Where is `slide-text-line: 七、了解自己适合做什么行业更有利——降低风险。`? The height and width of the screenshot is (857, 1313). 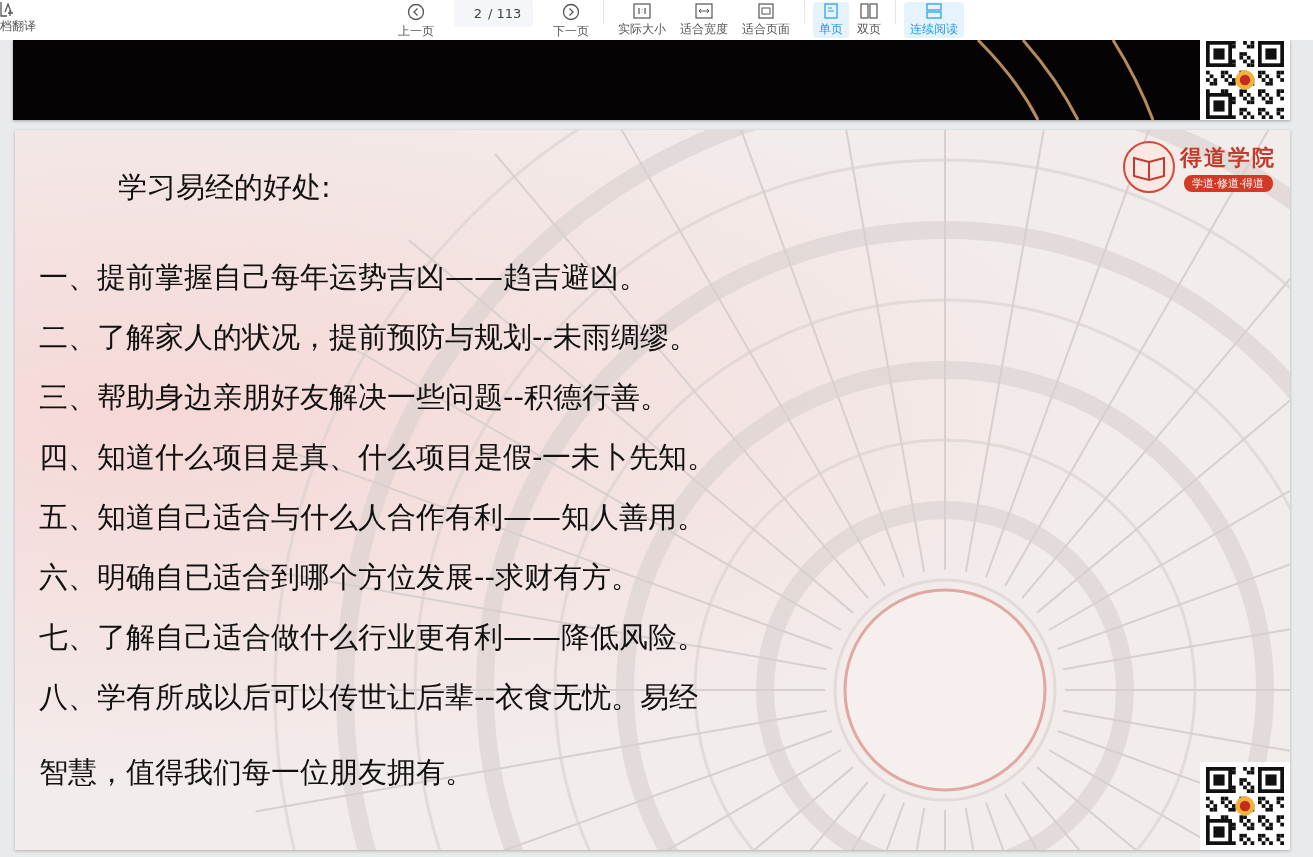
slide-text-line: 七、了解自己适合做什么行业更有利——降低风险。 is located at coordinates (373, 637).